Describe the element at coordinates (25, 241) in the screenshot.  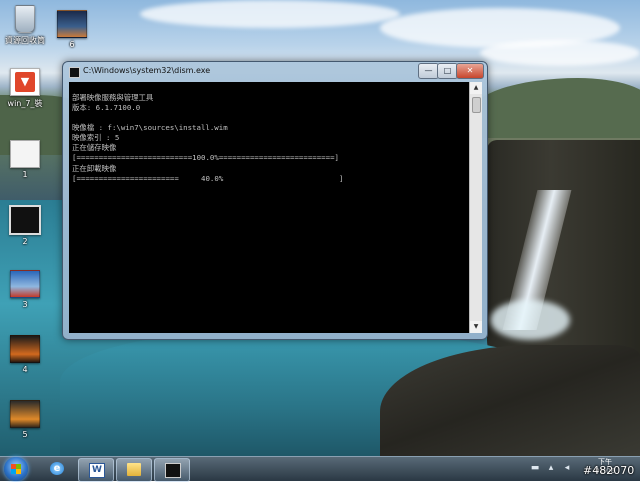
I see `desktop-icon-label: 2` at that location.